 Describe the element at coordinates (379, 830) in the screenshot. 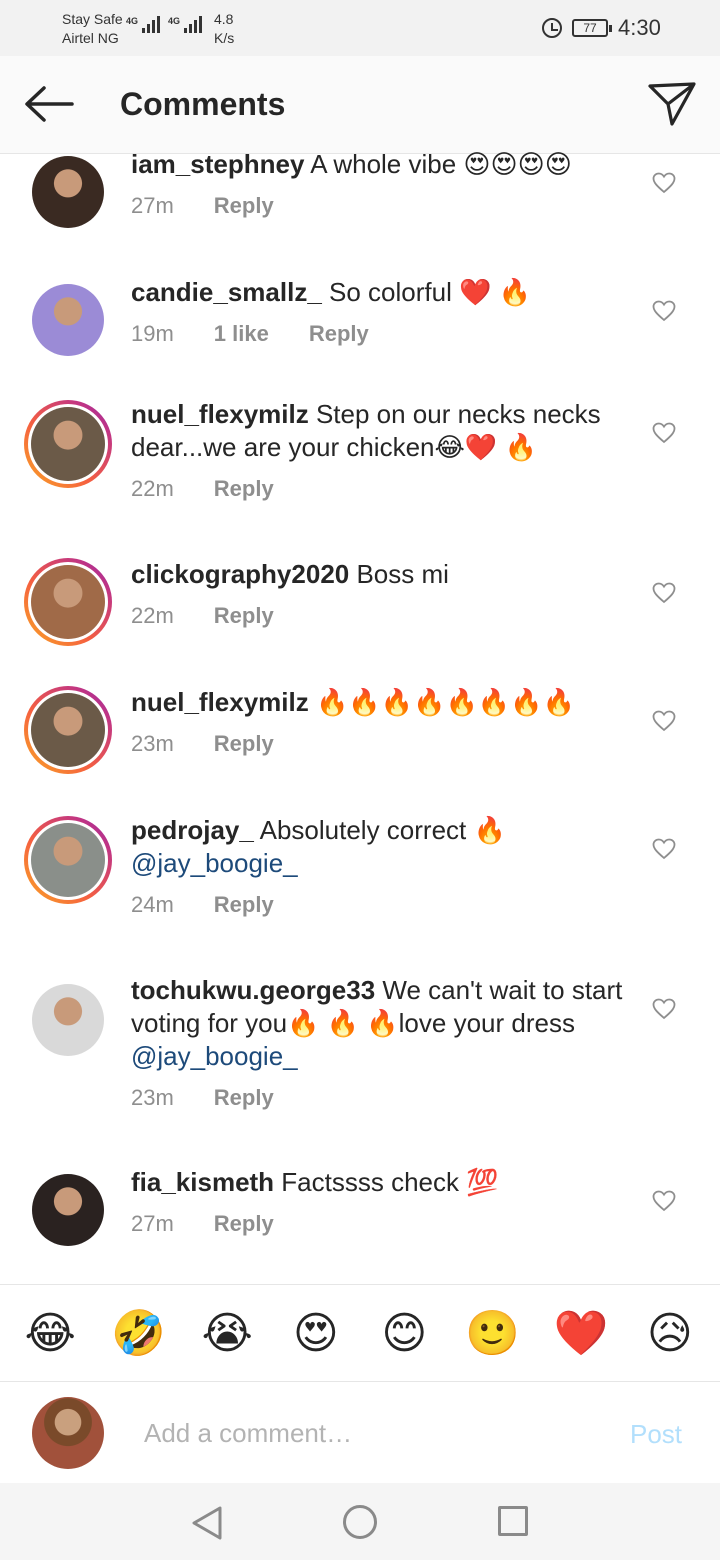

I see `comment-body: Absolutely correct 🔥` at that location.